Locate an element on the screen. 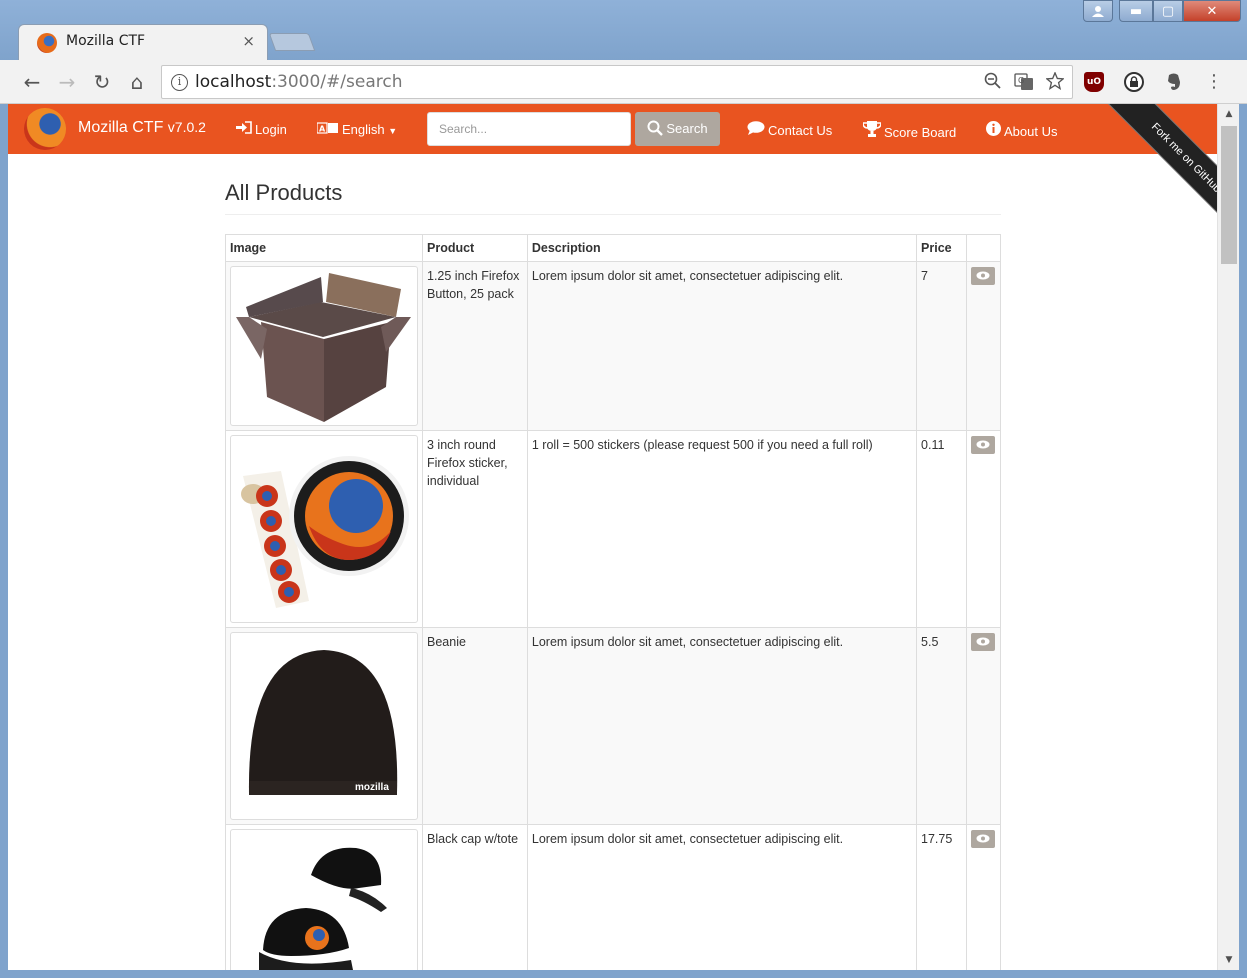 Image resolution: width=1247 pixels, height=978 pixels. evernote-elephant-icon is located at coordinates (1174, 82).